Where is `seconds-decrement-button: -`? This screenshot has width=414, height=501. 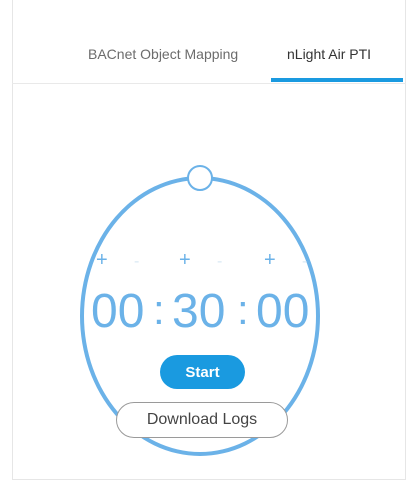
seconds-decrement-button: - is located at coordinates (304, 262).